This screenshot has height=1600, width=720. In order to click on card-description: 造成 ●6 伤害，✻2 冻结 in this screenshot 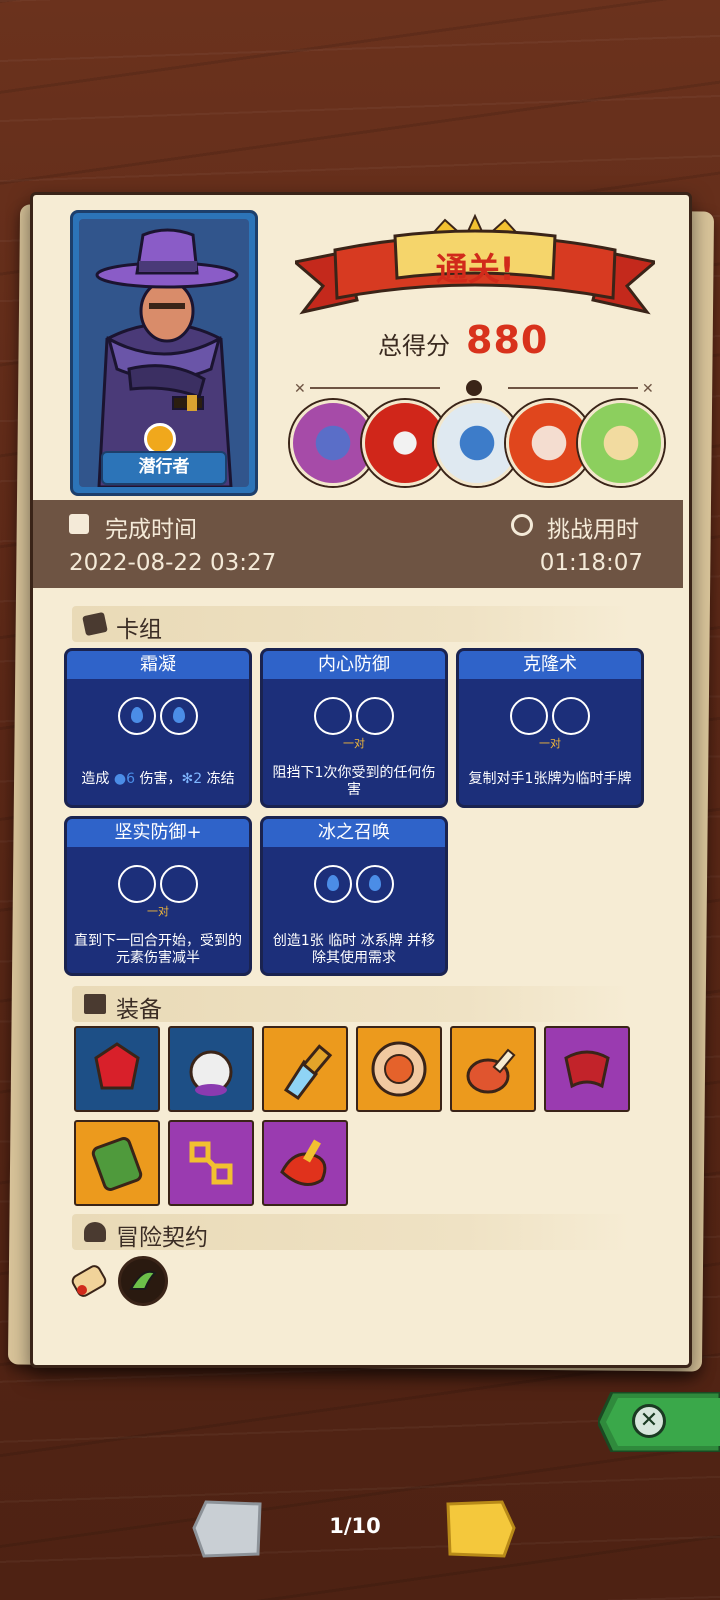, I will do `click(158, 779)`.